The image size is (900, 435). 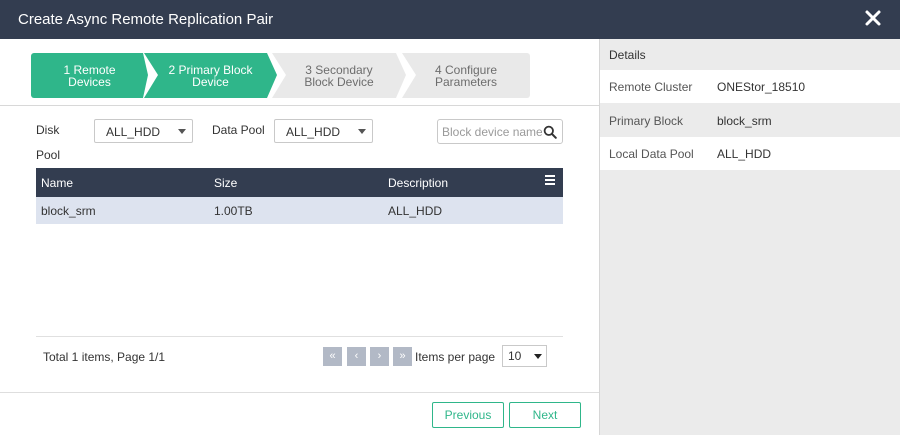 What do you see at coordinates (627, 55) in the screenshot?
I see `details-title: Details` at bounding box center [627, 55].